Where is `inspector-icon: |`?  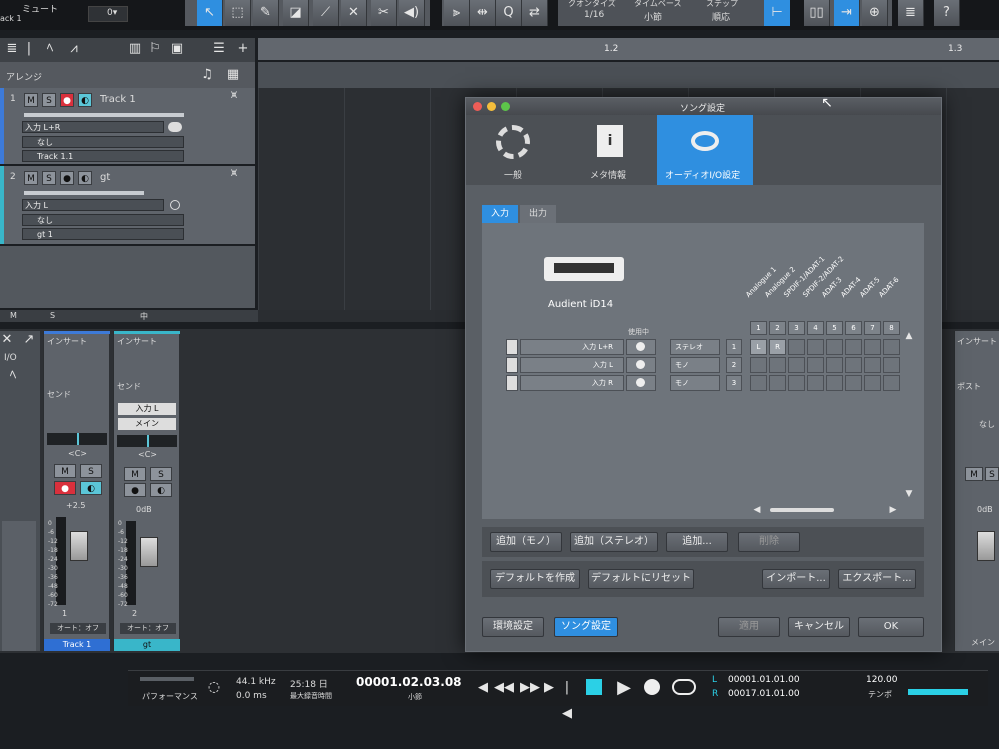 inspector-icon: | is located at coordinates (29, 49).